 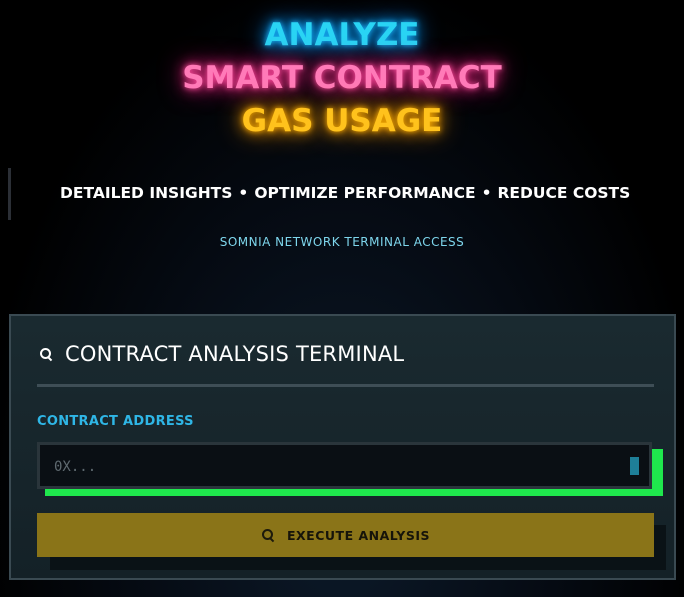 I want to click on decorative-side-bar, so click(x=9, y=194).